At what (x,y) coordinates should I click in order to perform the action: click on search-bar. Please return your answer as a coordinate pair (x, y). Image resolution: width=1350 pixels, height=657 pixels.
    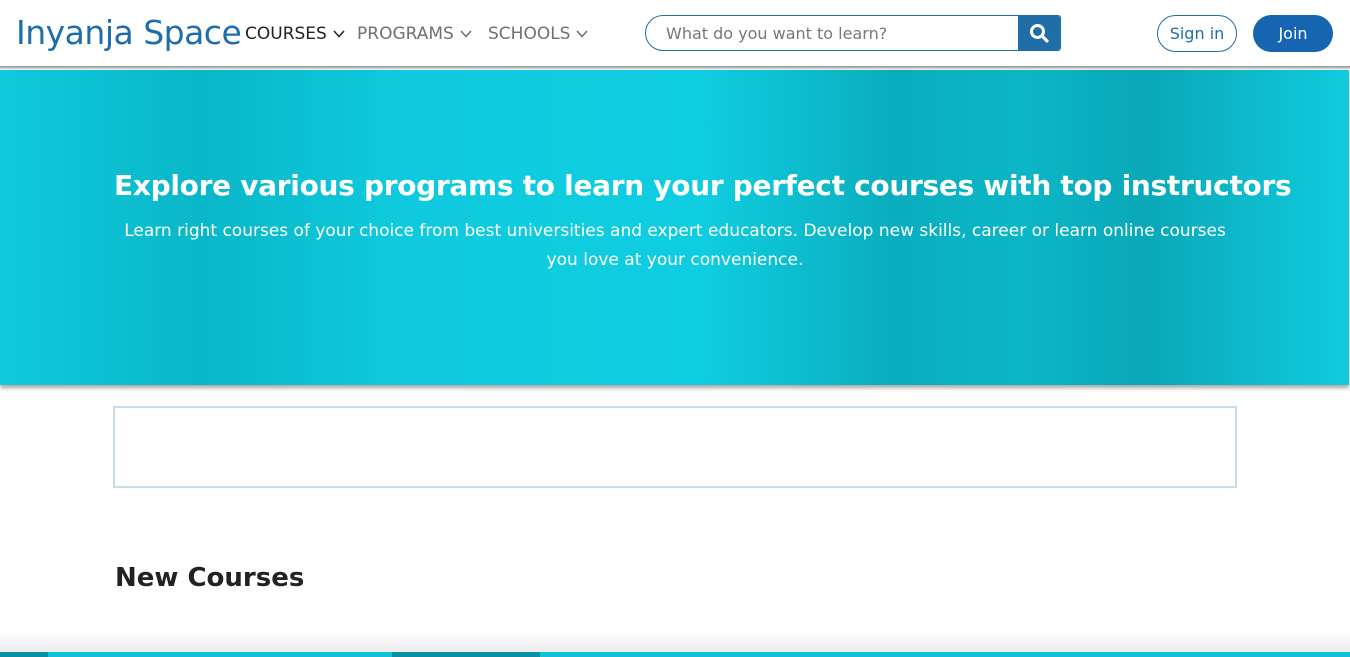
    Looking at the image, I should click on (853, 33).